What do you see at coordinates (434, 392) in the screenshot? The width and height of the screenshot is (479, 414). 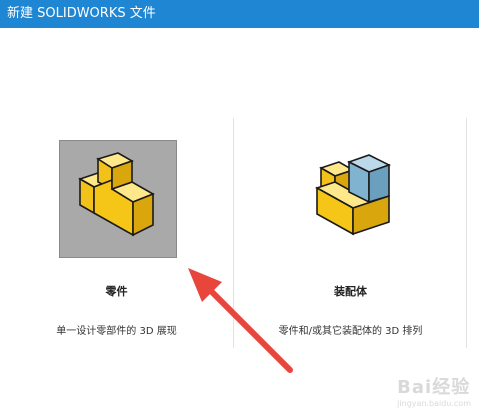 I see `watermark: Bai经验 jingyan.baidu.com` at bounding box center [434, 392].